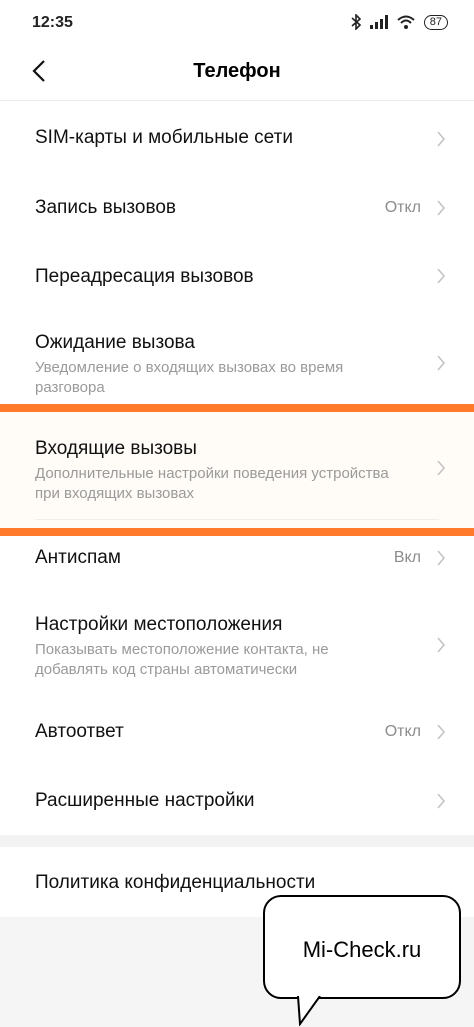 The height and width of the screenshot is (1027, 474). What do you see at coordinates (237, 22) in the screenshot?
I see `status-bar: 12:35 87` at bounding box center [237, 22].